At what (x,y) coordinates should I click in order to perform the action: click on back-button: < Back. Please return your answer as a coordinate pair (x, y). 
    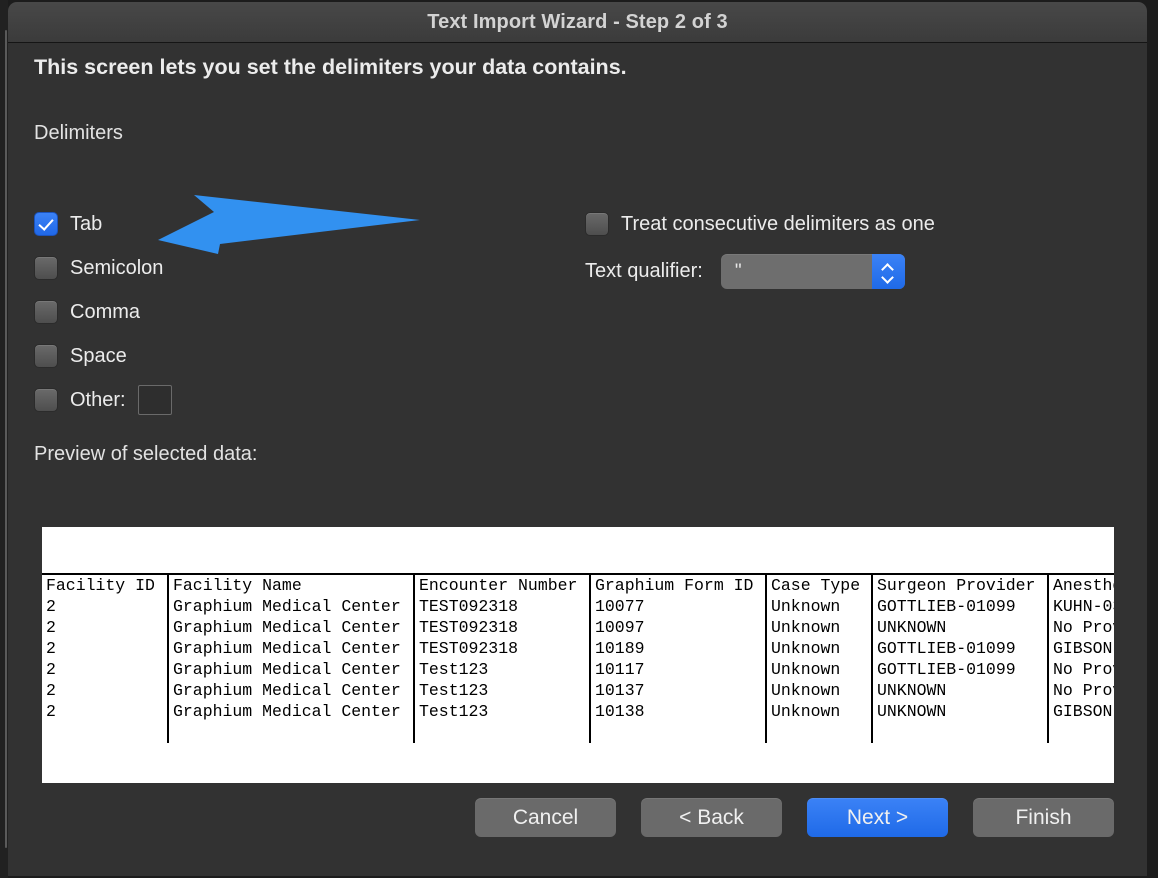
    Looking at the image, I should click on (711, 817).